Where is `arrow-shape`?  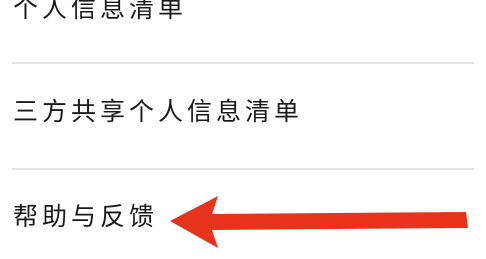
arrow-shape is located at coordinates (319, 222).